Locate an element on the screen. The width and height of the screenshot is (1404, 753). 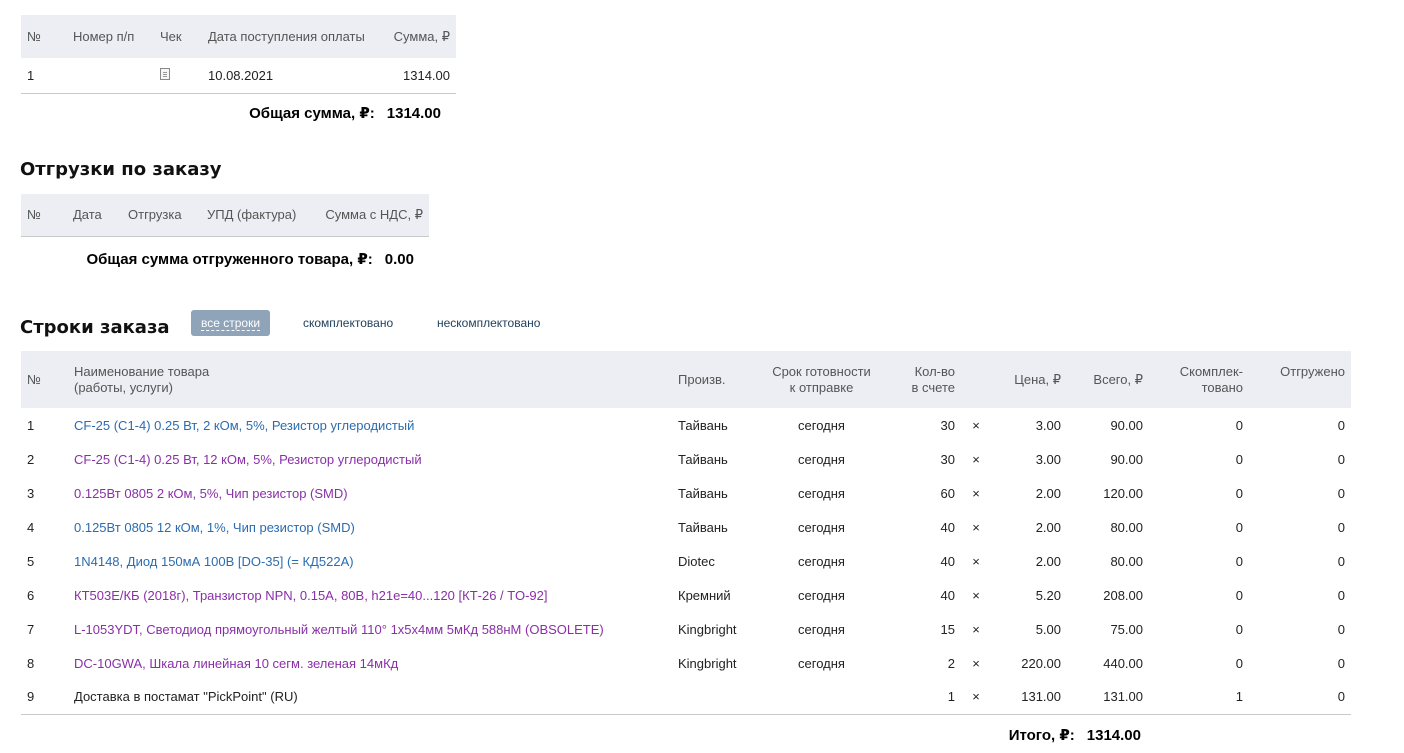
row-number: 8 is located at coordinates (31, 663).